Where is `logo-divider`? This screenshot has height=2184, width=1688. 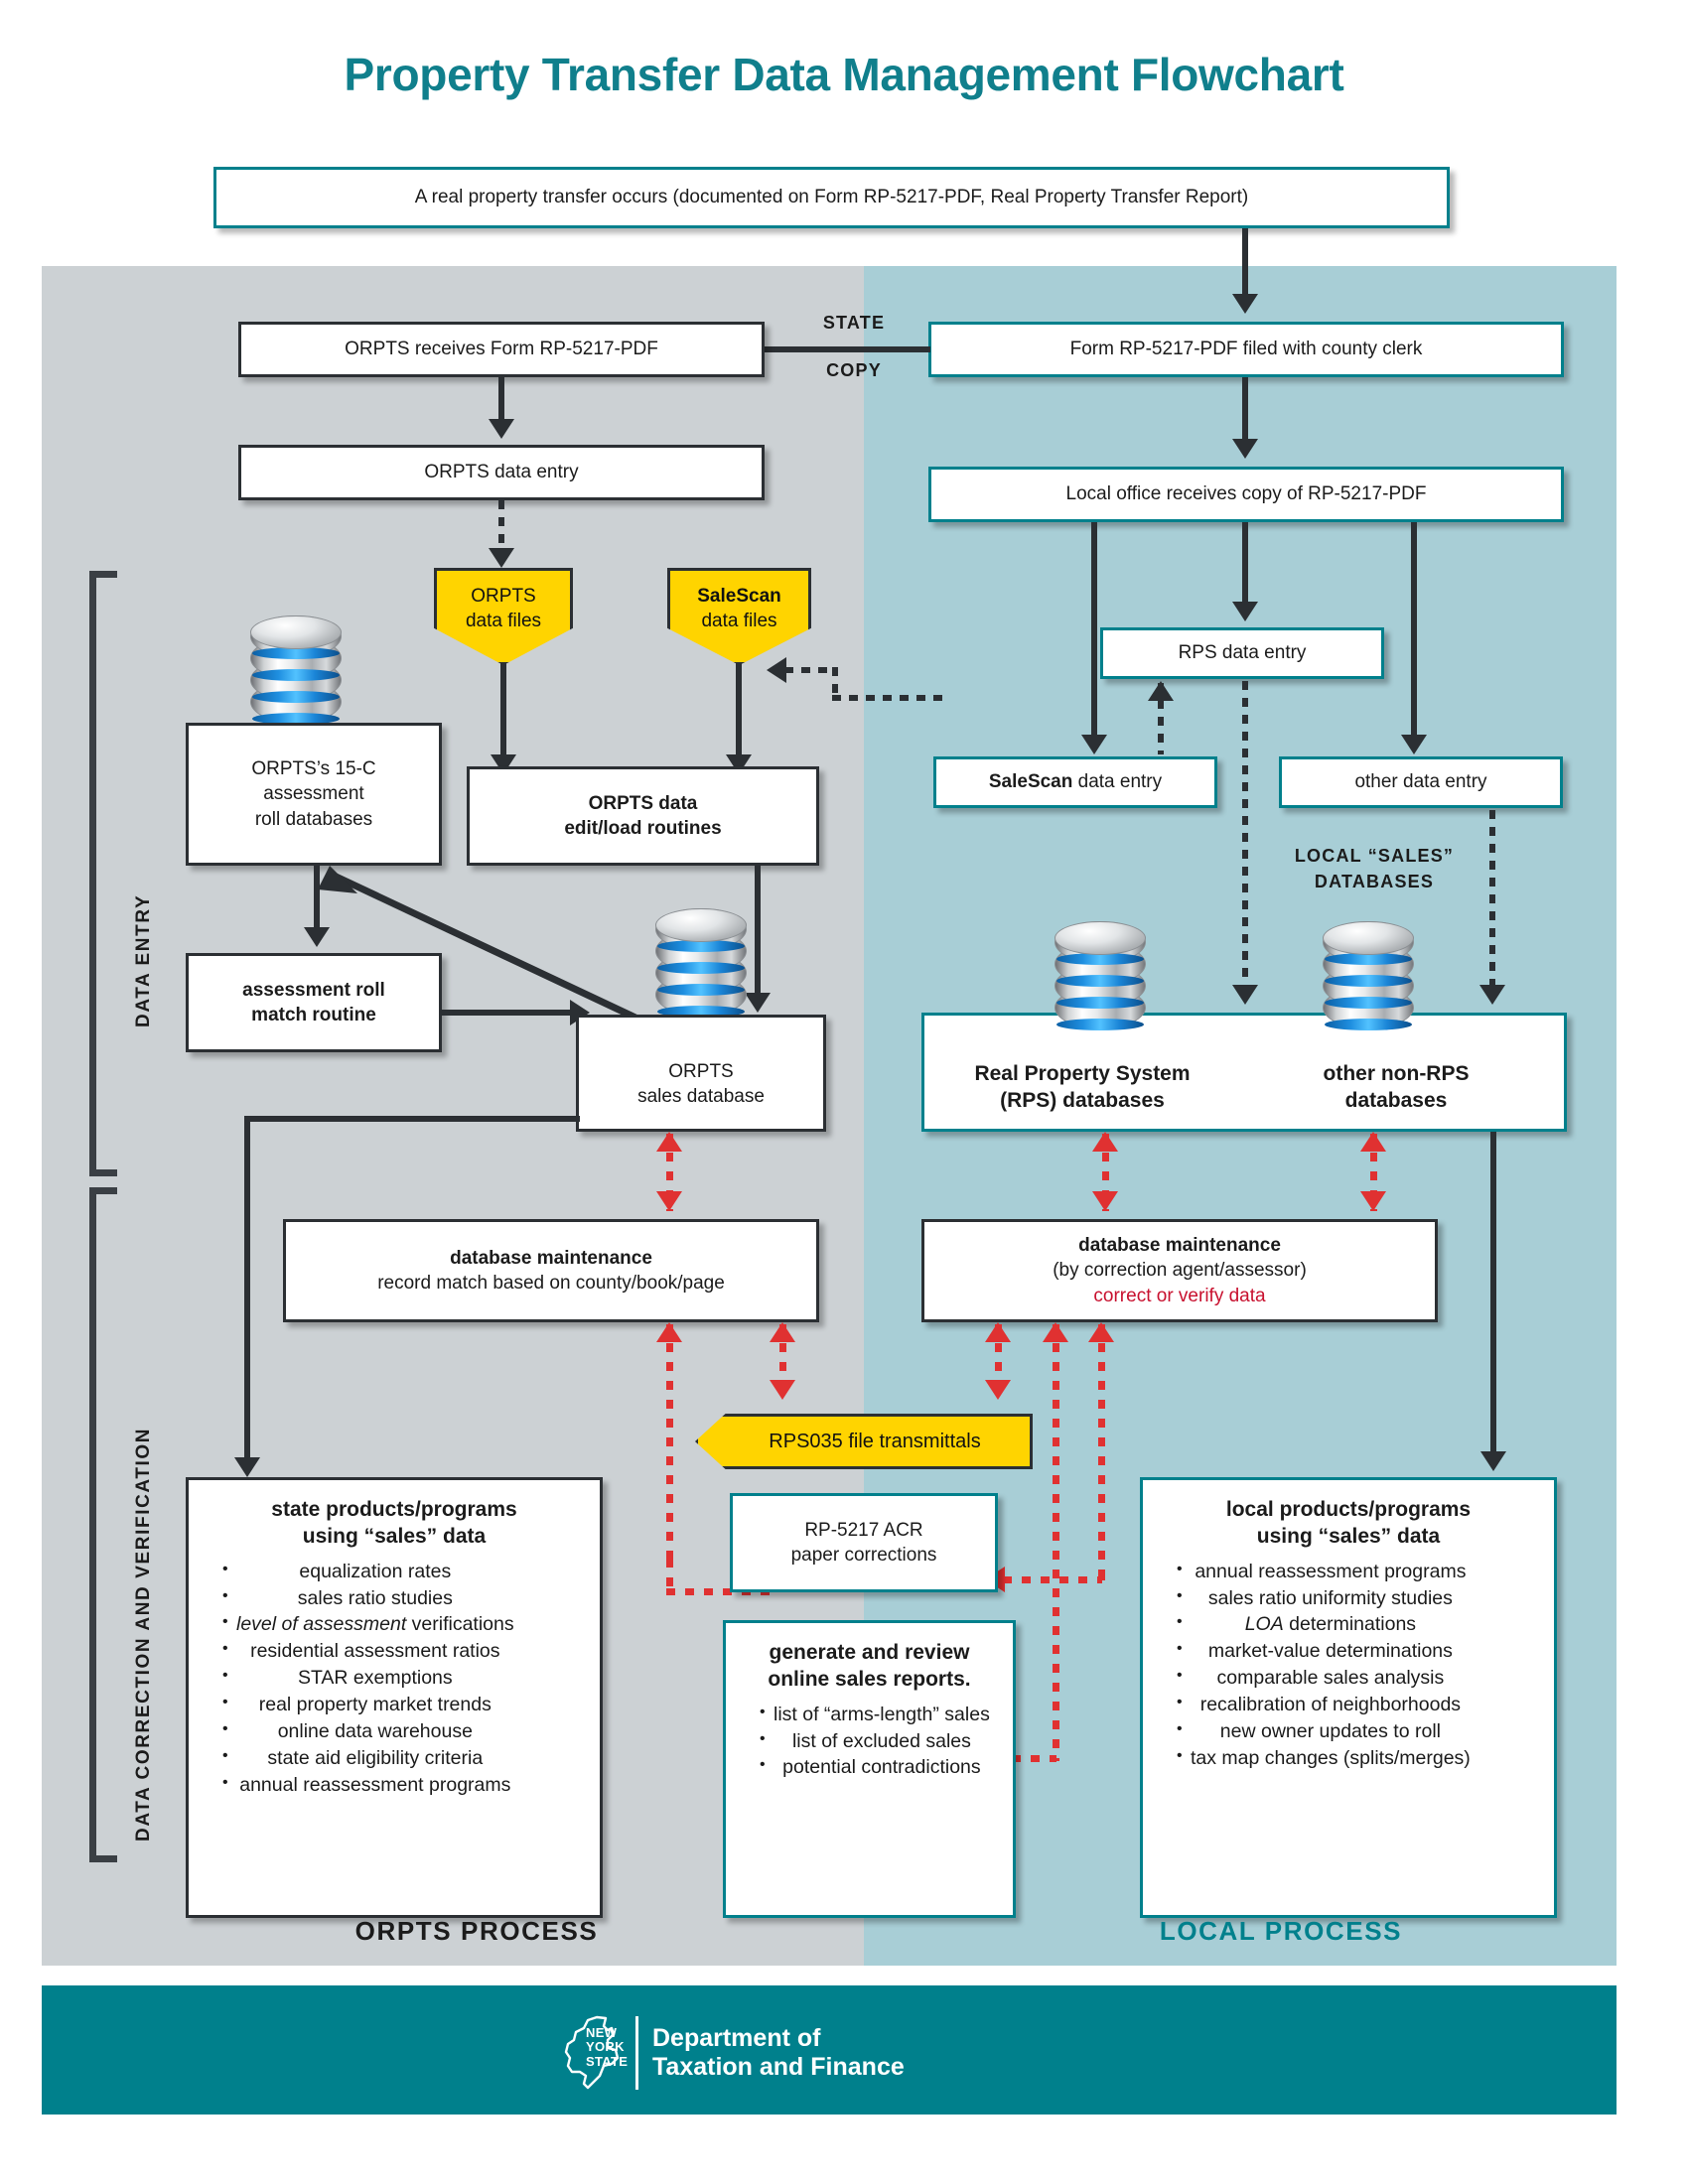
logo-divider is located at coordinates (636, 2053).